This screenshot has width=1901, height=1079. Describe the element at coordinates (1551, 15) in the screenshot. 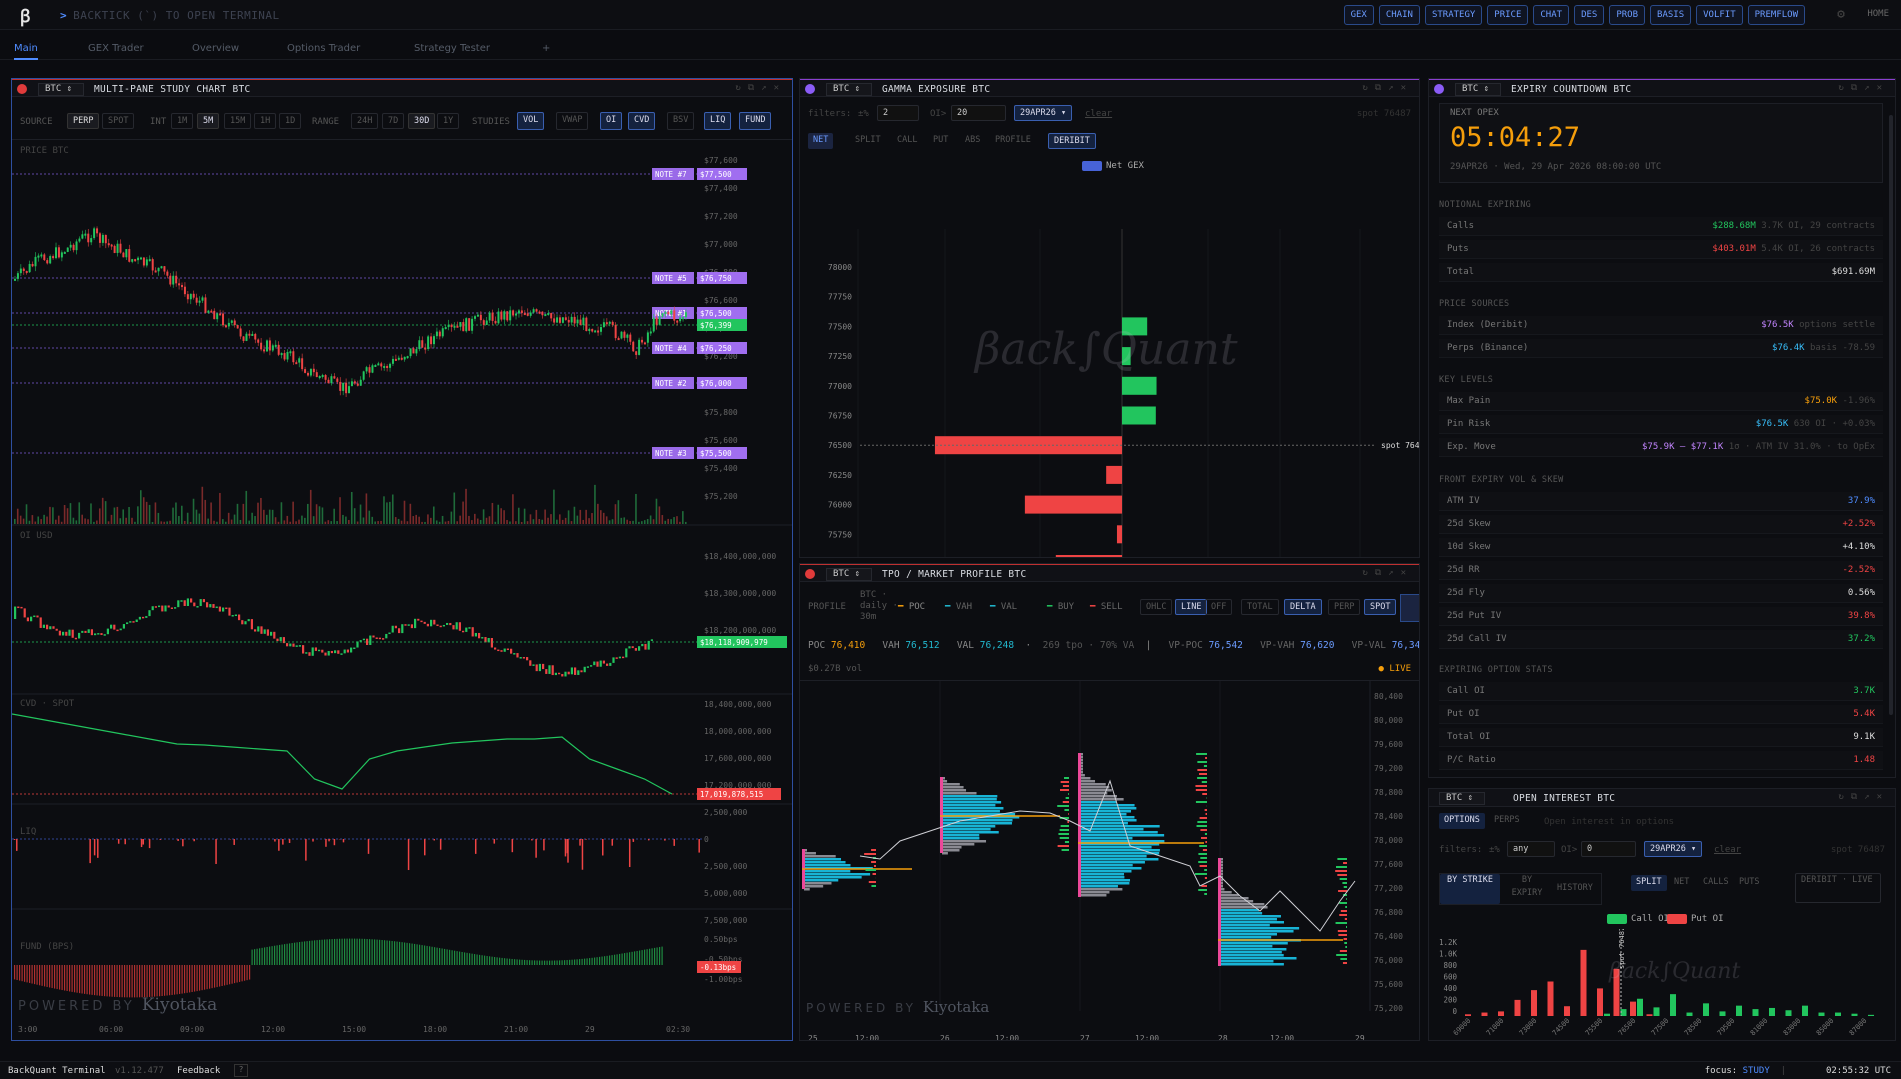

I see `fn-button-chat: CHAT` at that location.